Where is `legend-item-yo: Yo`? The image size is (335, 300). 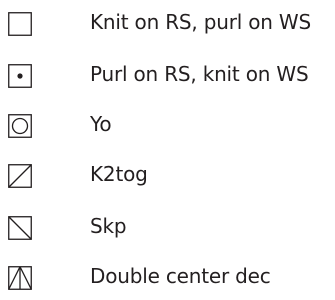
legend-item-yo: Yo is located at coordinates (167, 126).